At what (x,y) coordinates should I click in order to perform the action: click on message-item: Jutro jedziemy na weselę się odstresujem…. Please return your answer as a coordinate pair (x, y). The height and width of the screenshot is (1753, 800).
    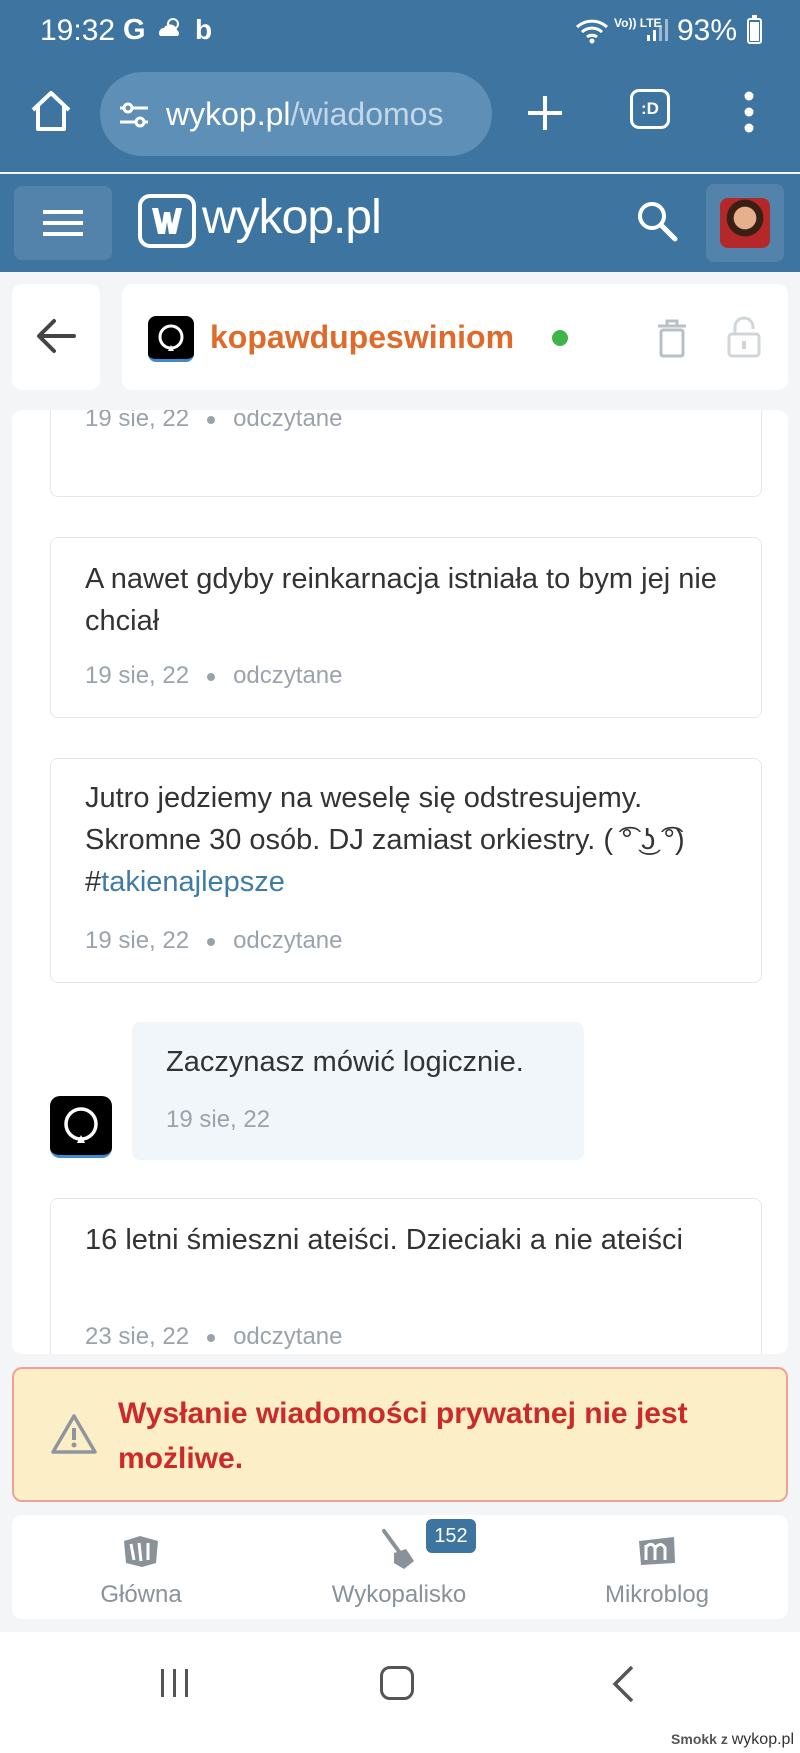
    Looking at the image, I should click on (406, 870).